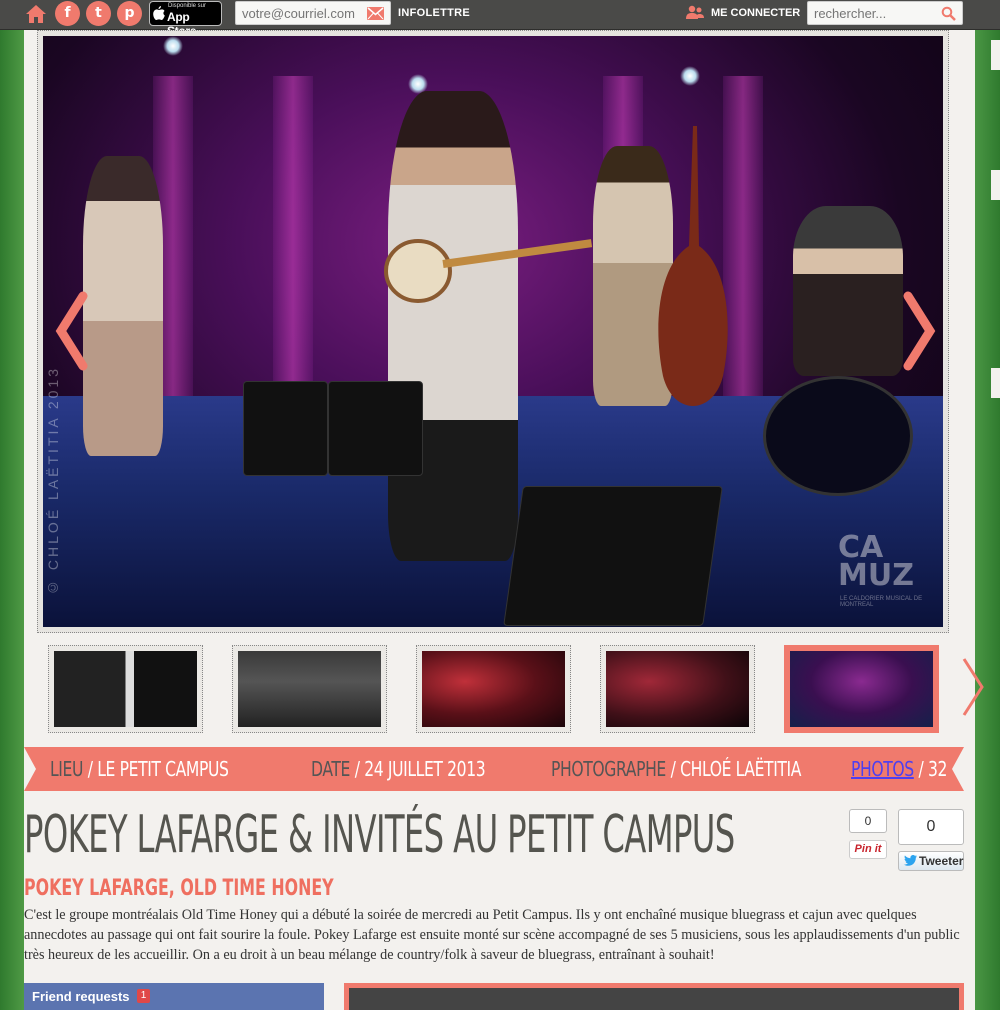 This screenshot has height=1010, width=1000. I want to click on facebook-icon: f, so click(67, 13).